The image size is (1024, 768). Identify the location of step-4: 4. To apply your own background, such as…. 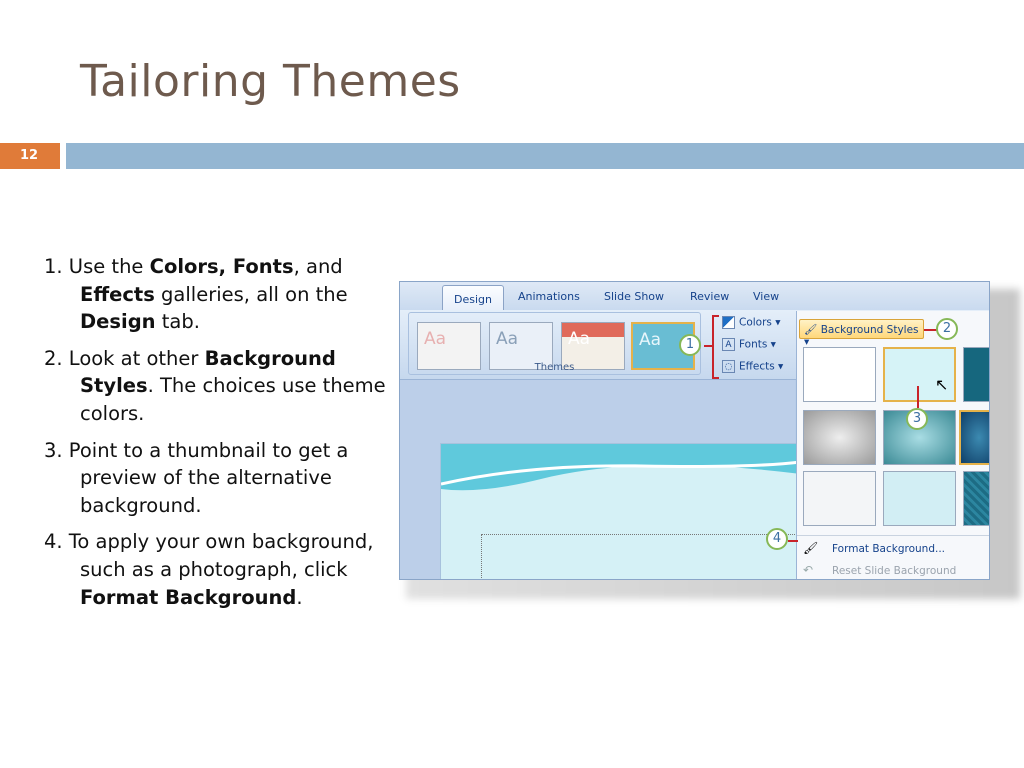
(216, 569).